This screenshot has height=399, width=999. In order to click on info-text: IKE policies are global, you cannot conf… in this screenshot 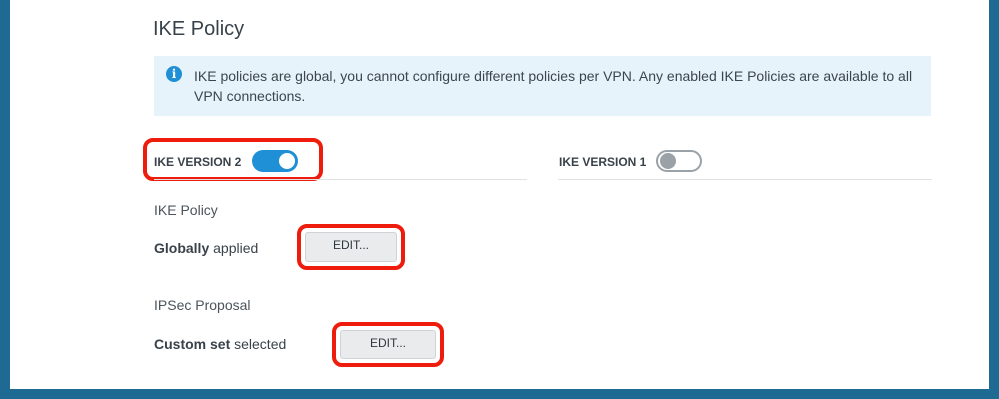, I will do `click(553, 86)`.